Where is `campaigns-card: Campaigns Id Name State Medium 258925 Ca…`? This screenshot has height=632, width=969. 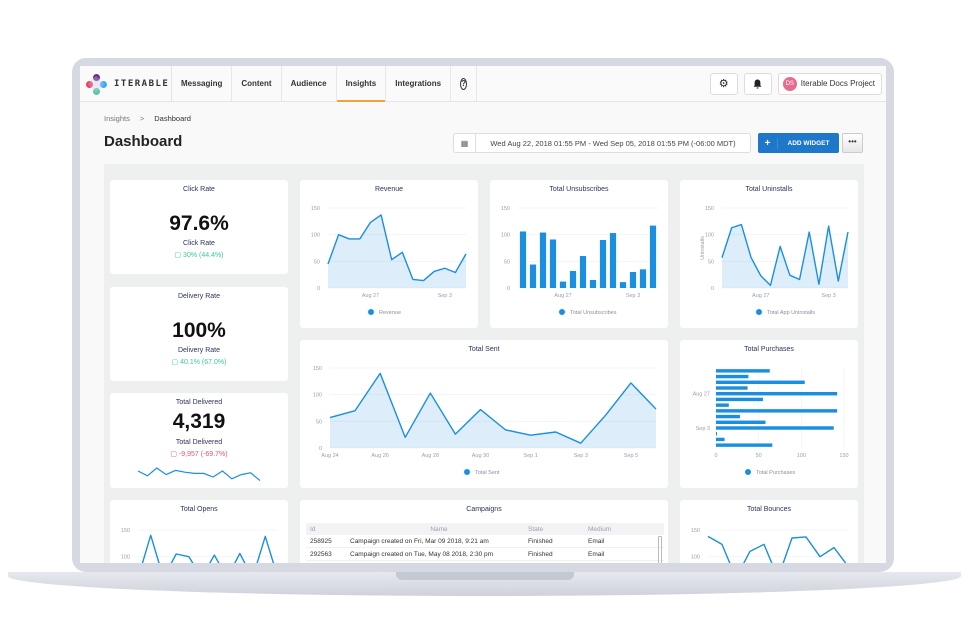
campaigns-card: Campaigns Id Name State Medium 258925 Ca… is located at coordinates (484, 531).